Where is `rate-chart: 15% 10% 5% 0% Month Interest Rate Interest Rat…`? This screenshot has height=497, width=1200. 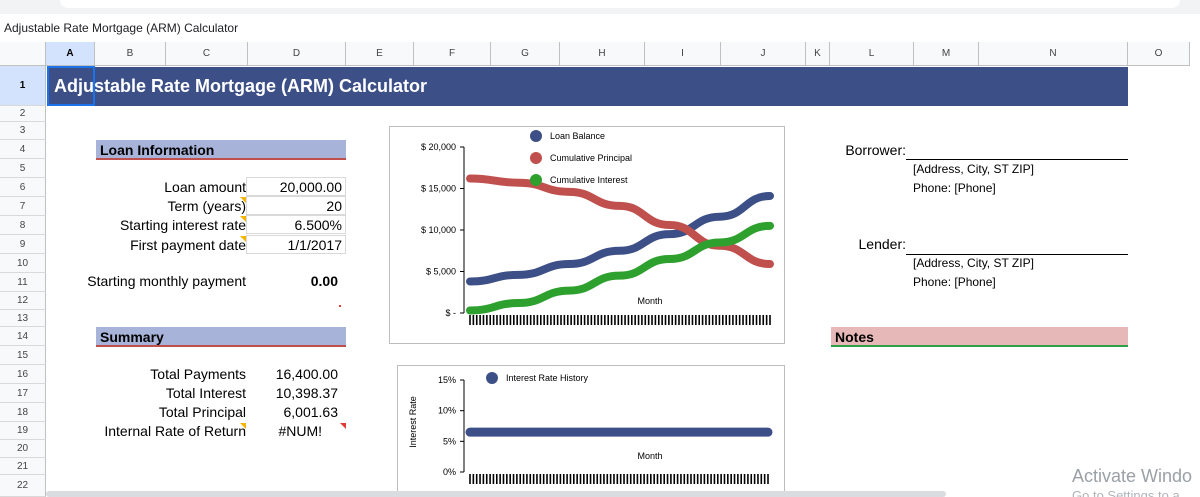 rate-chart: 15% 10% 5% 0% Month Interest Rate Interest Rat… is located at coordinates (591, 431).